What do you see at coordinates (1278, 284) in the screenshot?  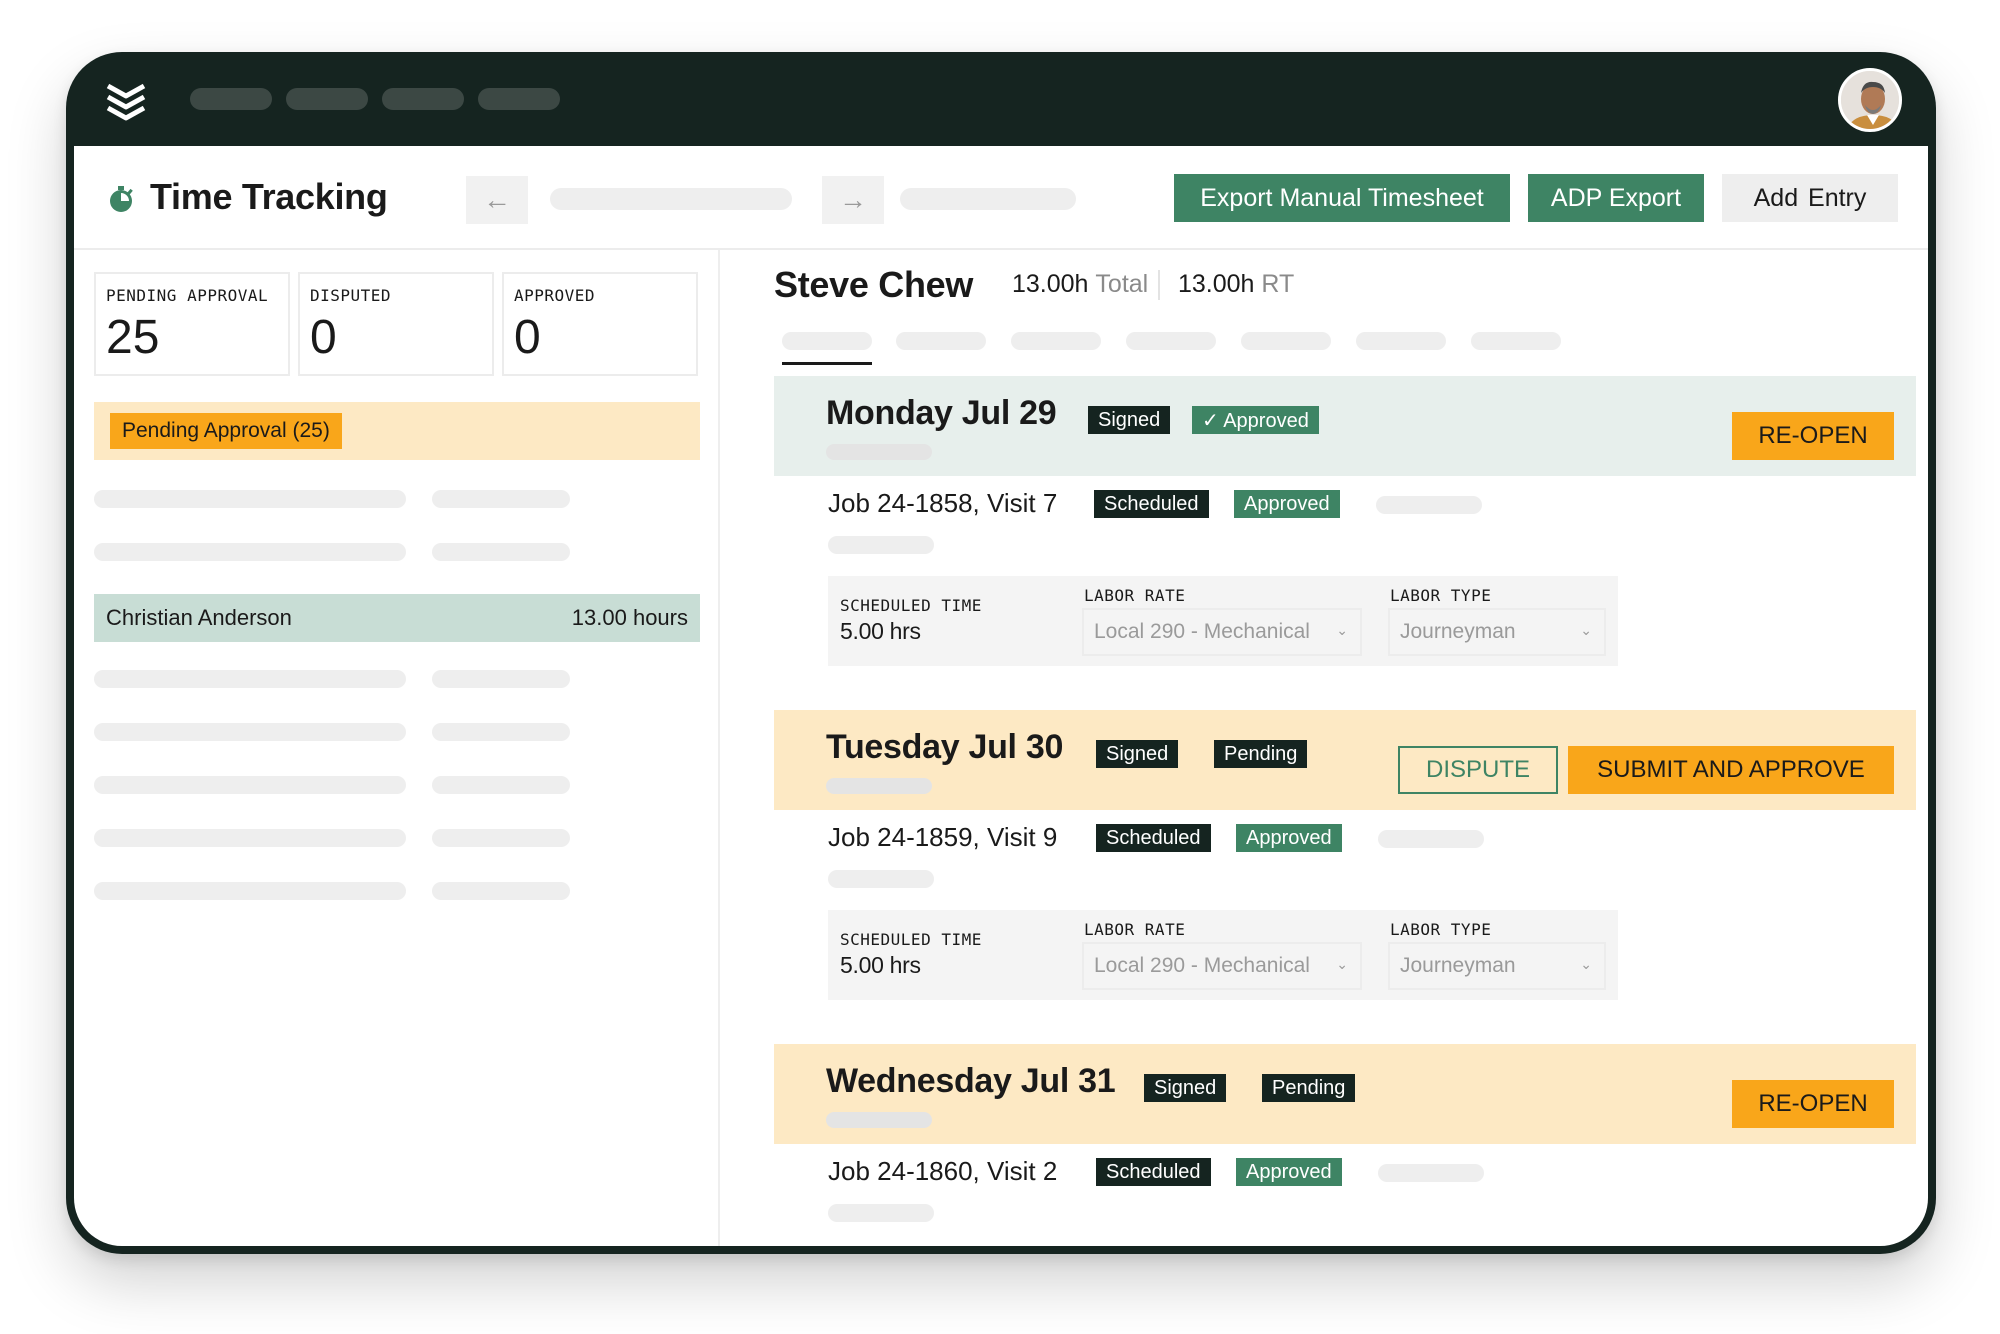 I see `rt-hours-label: RT` at bounding box center [1278, 284].